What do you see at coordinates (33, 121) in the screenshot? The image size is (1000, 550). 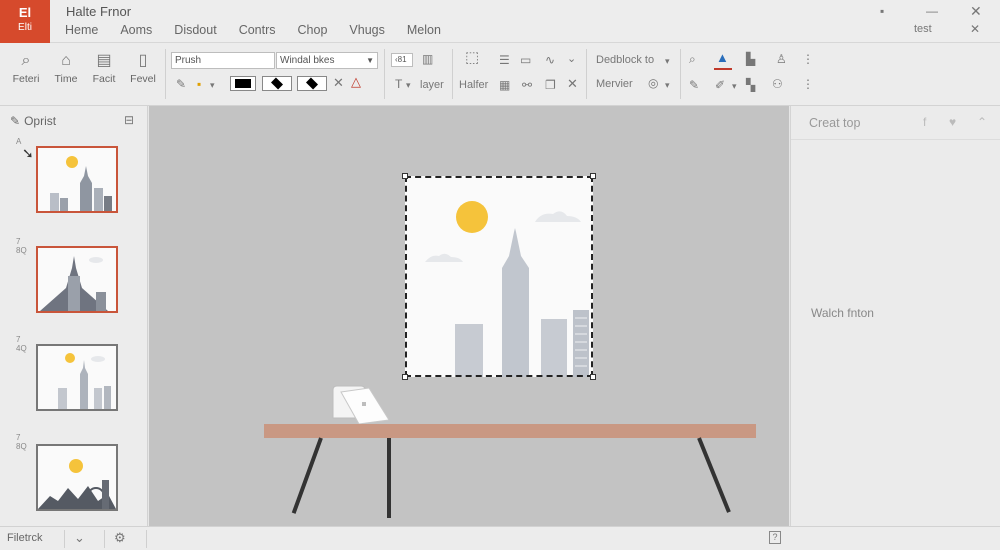 I see `panel-title: ✎ Oprist` at bounding box center [33, 121].